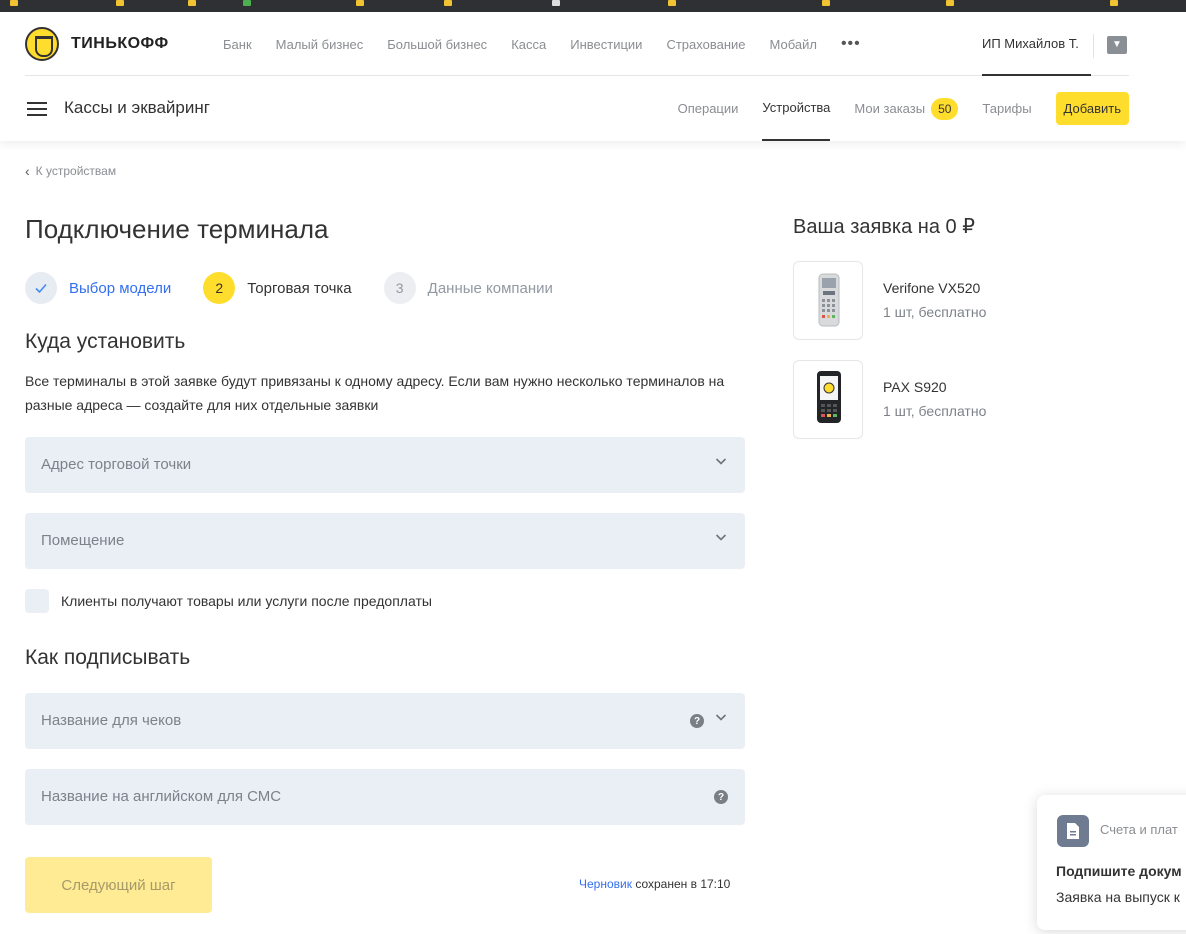  I want to click on document-icon, so click(1073, 831).